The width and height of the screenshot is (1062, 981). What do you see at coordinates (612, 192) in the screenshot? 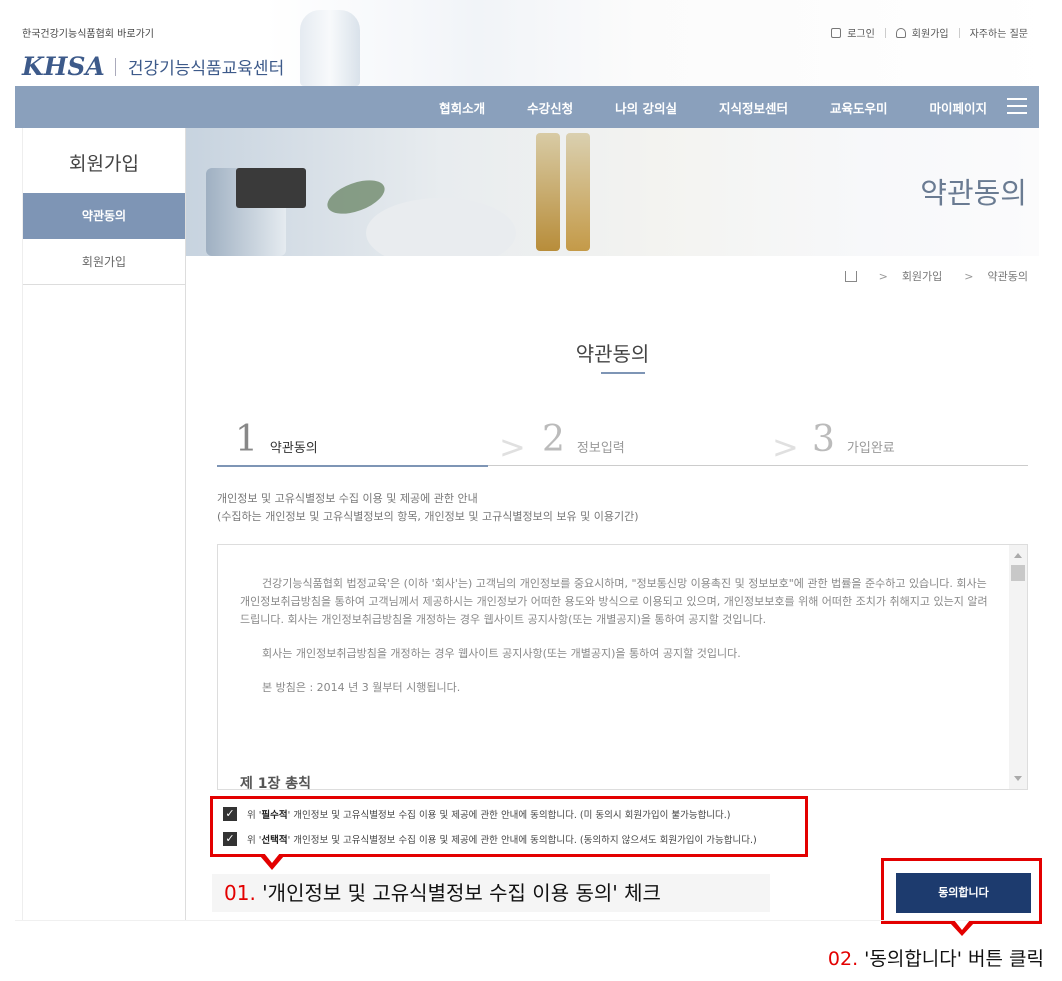
I see `page-banner: 약관동의` at bounding box center [612, 192].